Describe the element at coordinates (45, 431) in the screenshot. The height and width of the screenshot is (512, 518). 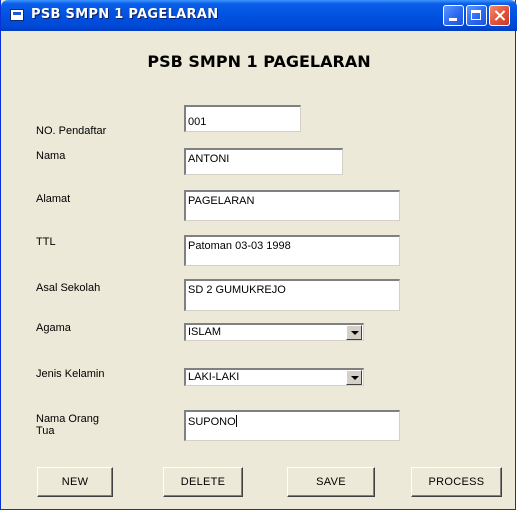
I see `label-nama-orang-tua-line2: Tua` at that location.